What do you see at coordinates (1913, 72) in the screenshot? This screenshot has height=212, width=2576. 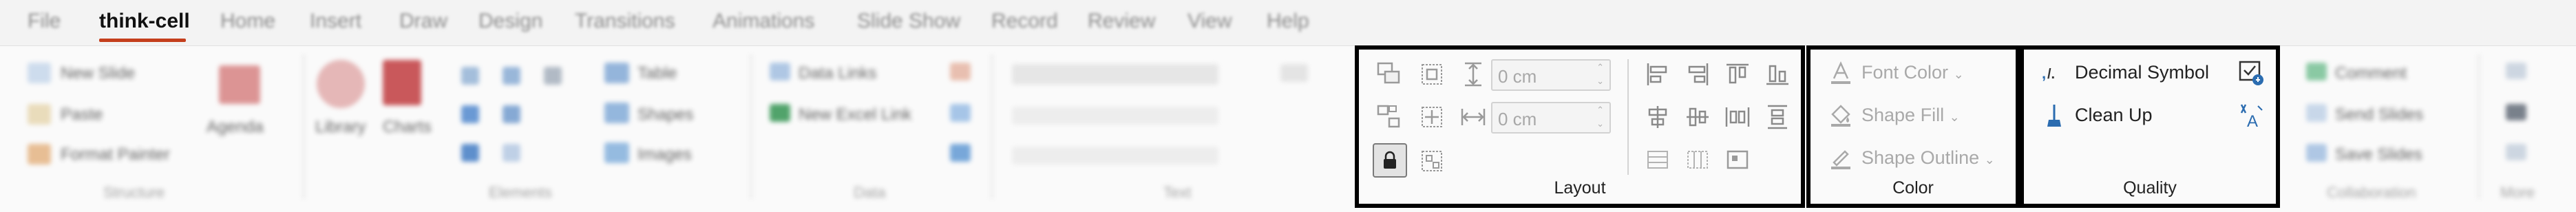 I see `font-color-button: Font Color ⌄` at bounding box center [1913, 72].